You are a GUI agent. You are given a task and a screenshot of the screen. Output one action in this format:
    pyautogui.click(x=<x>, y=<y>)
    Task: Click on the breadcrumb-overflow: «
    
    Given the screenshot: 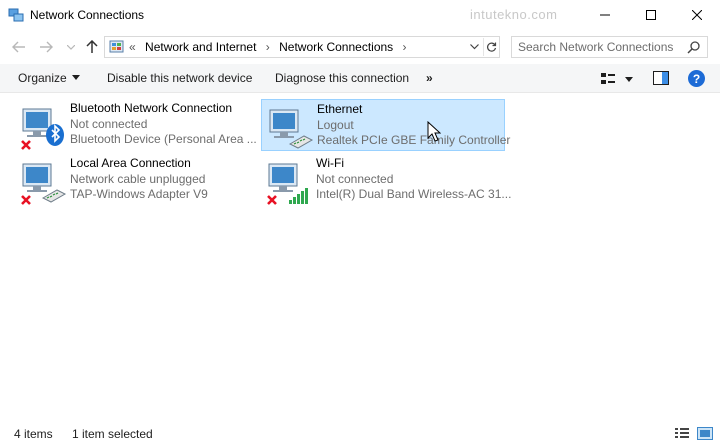 What is the action you would take?
    pyautogui.click(x=132, y=47)
    